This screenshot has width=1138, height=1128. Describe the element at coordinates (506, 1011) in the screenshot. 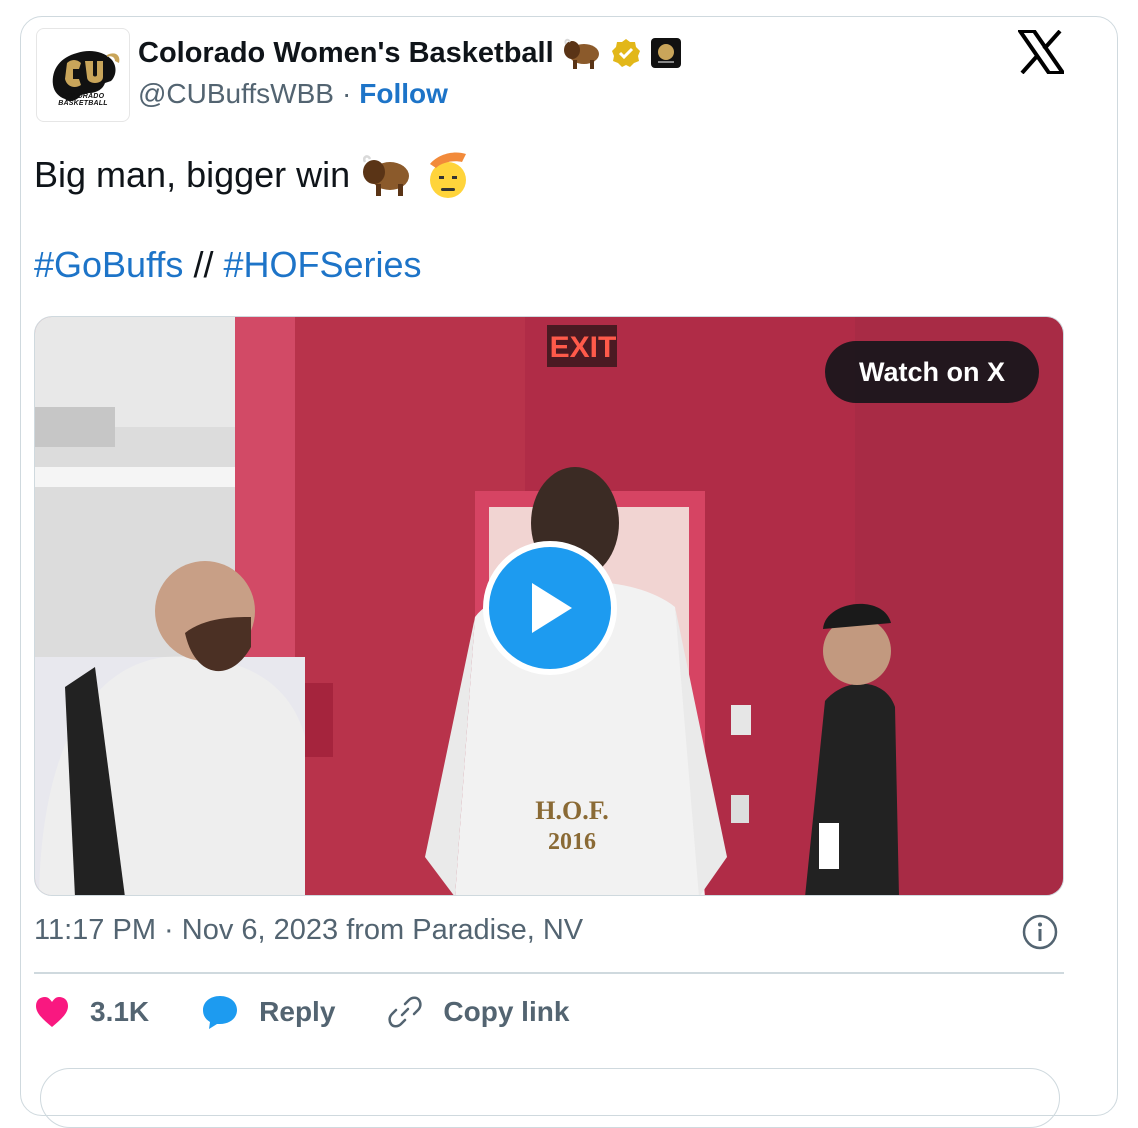

I see `copy-link-label: Copy link` at that location.